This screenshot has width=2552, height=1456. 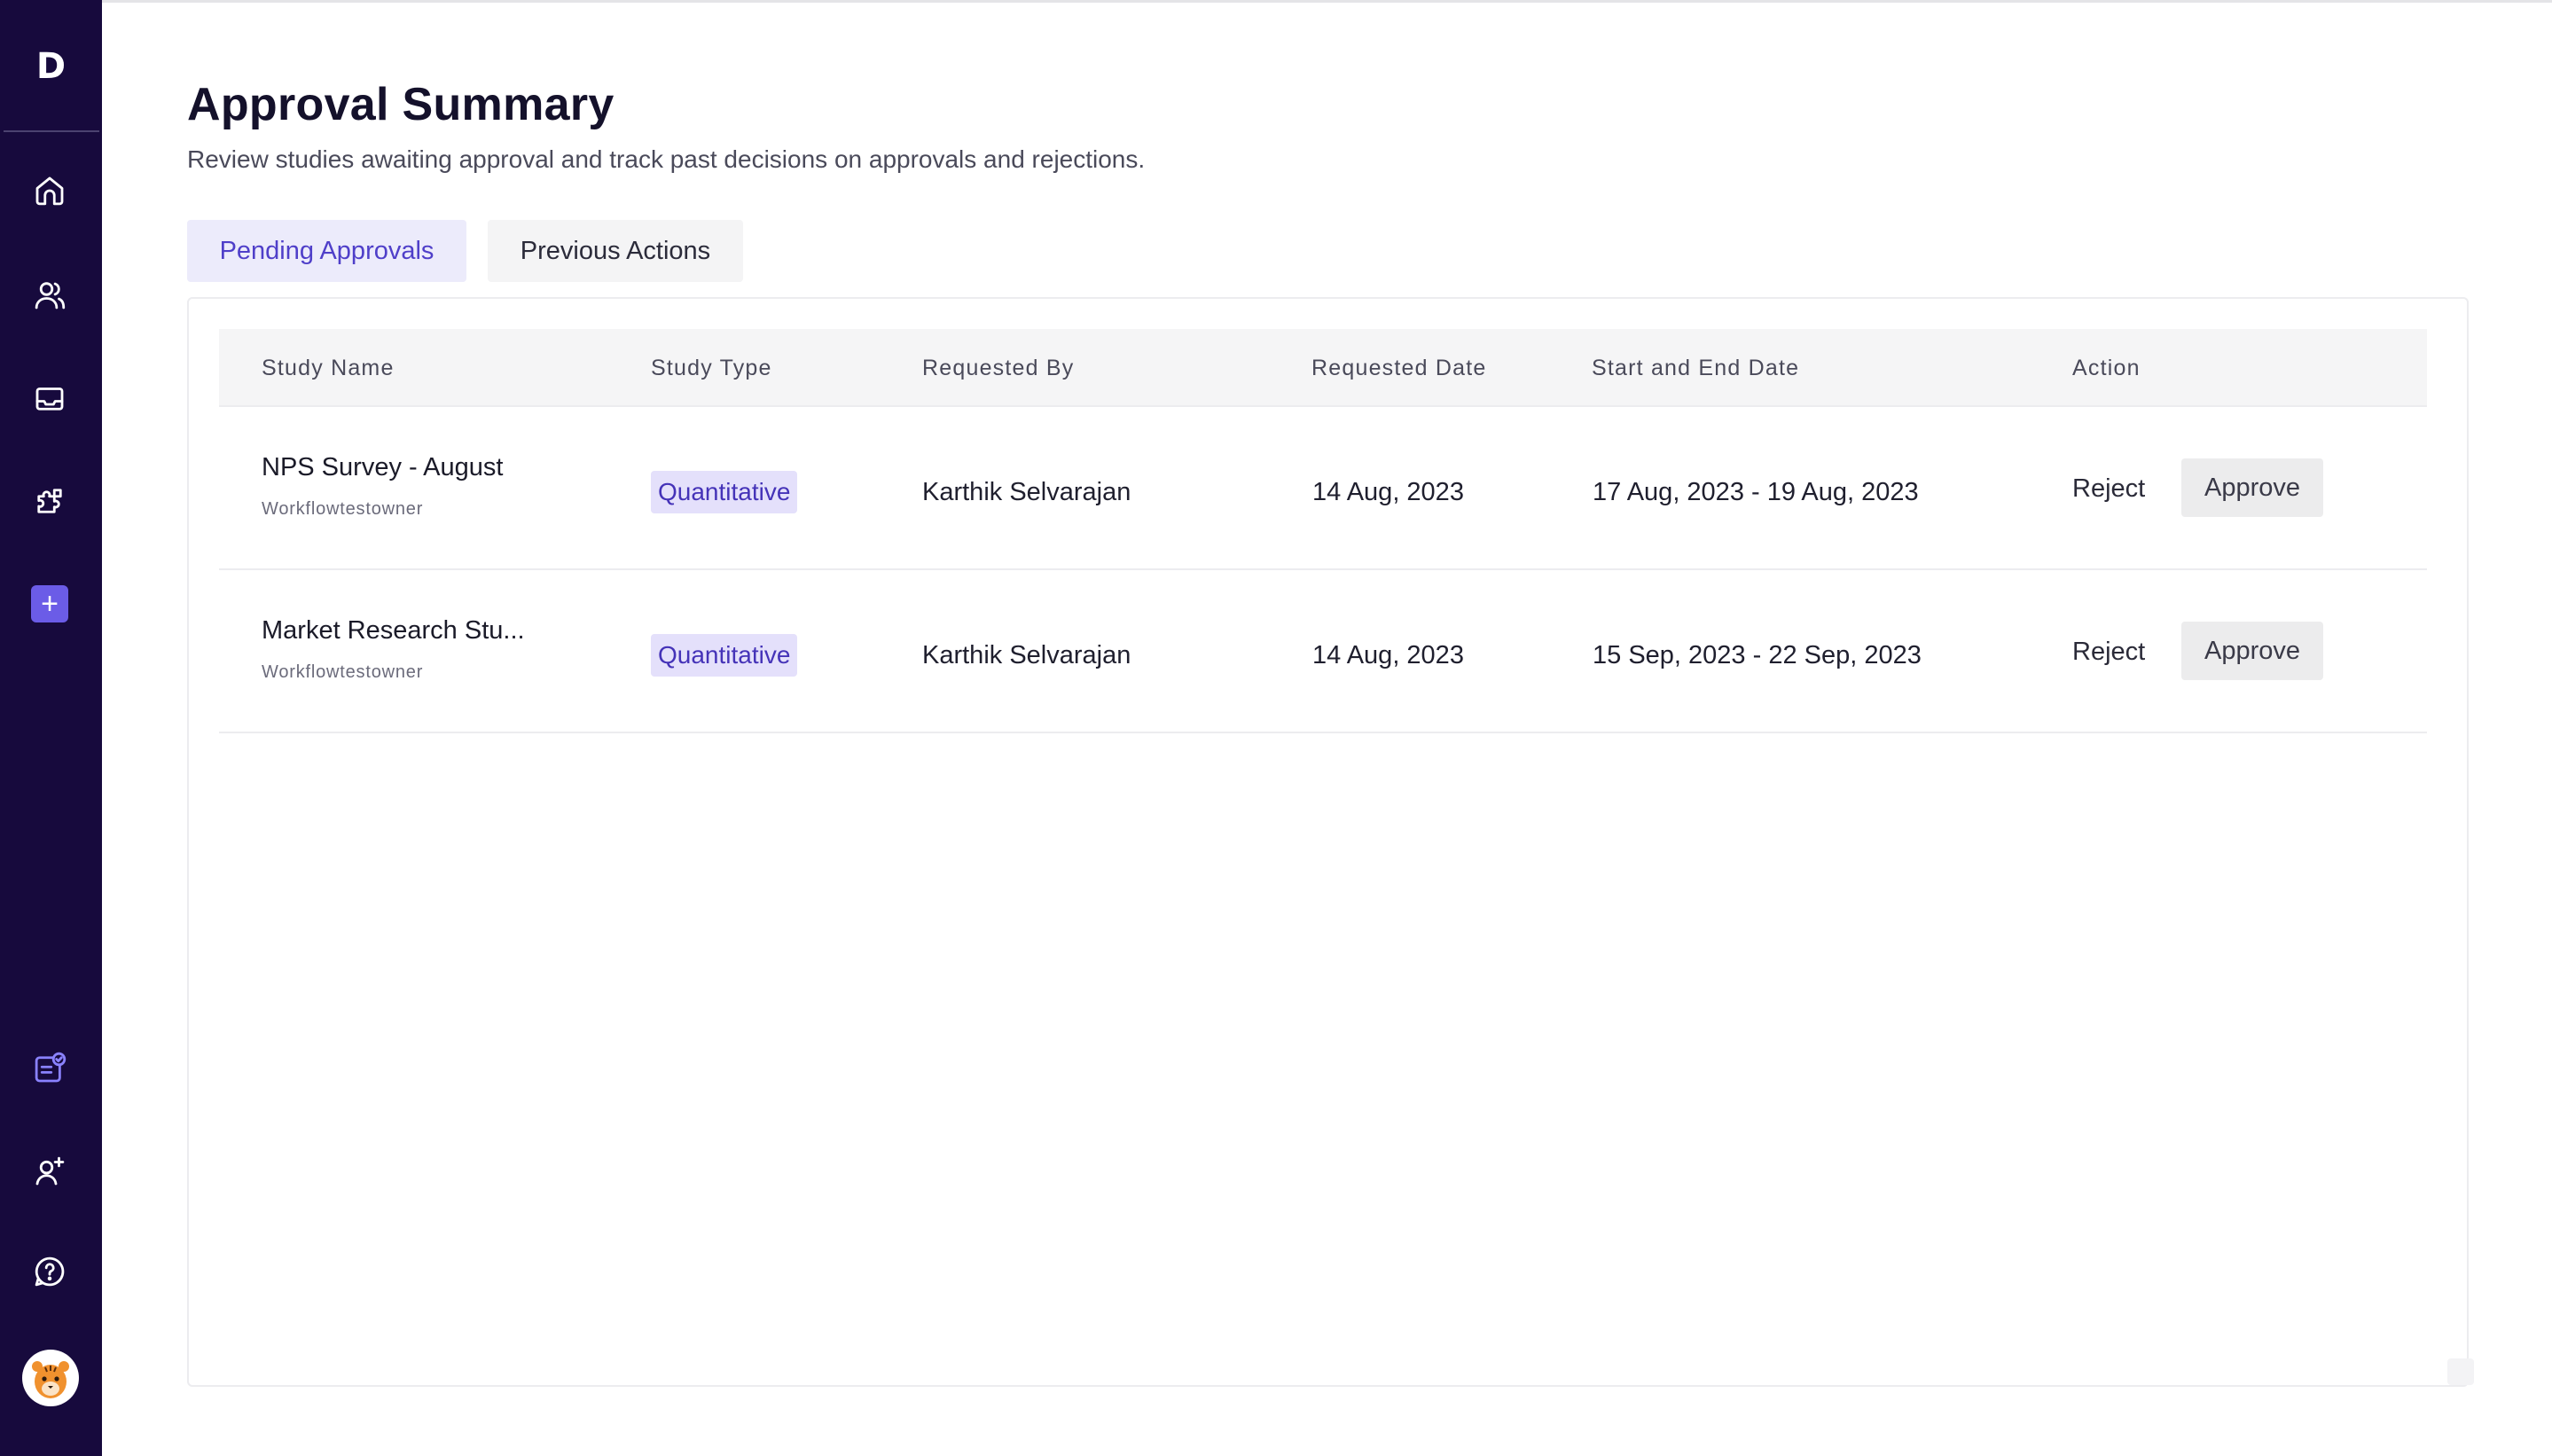 I want to click on add-user-icon, so click(x=50, y=1171).